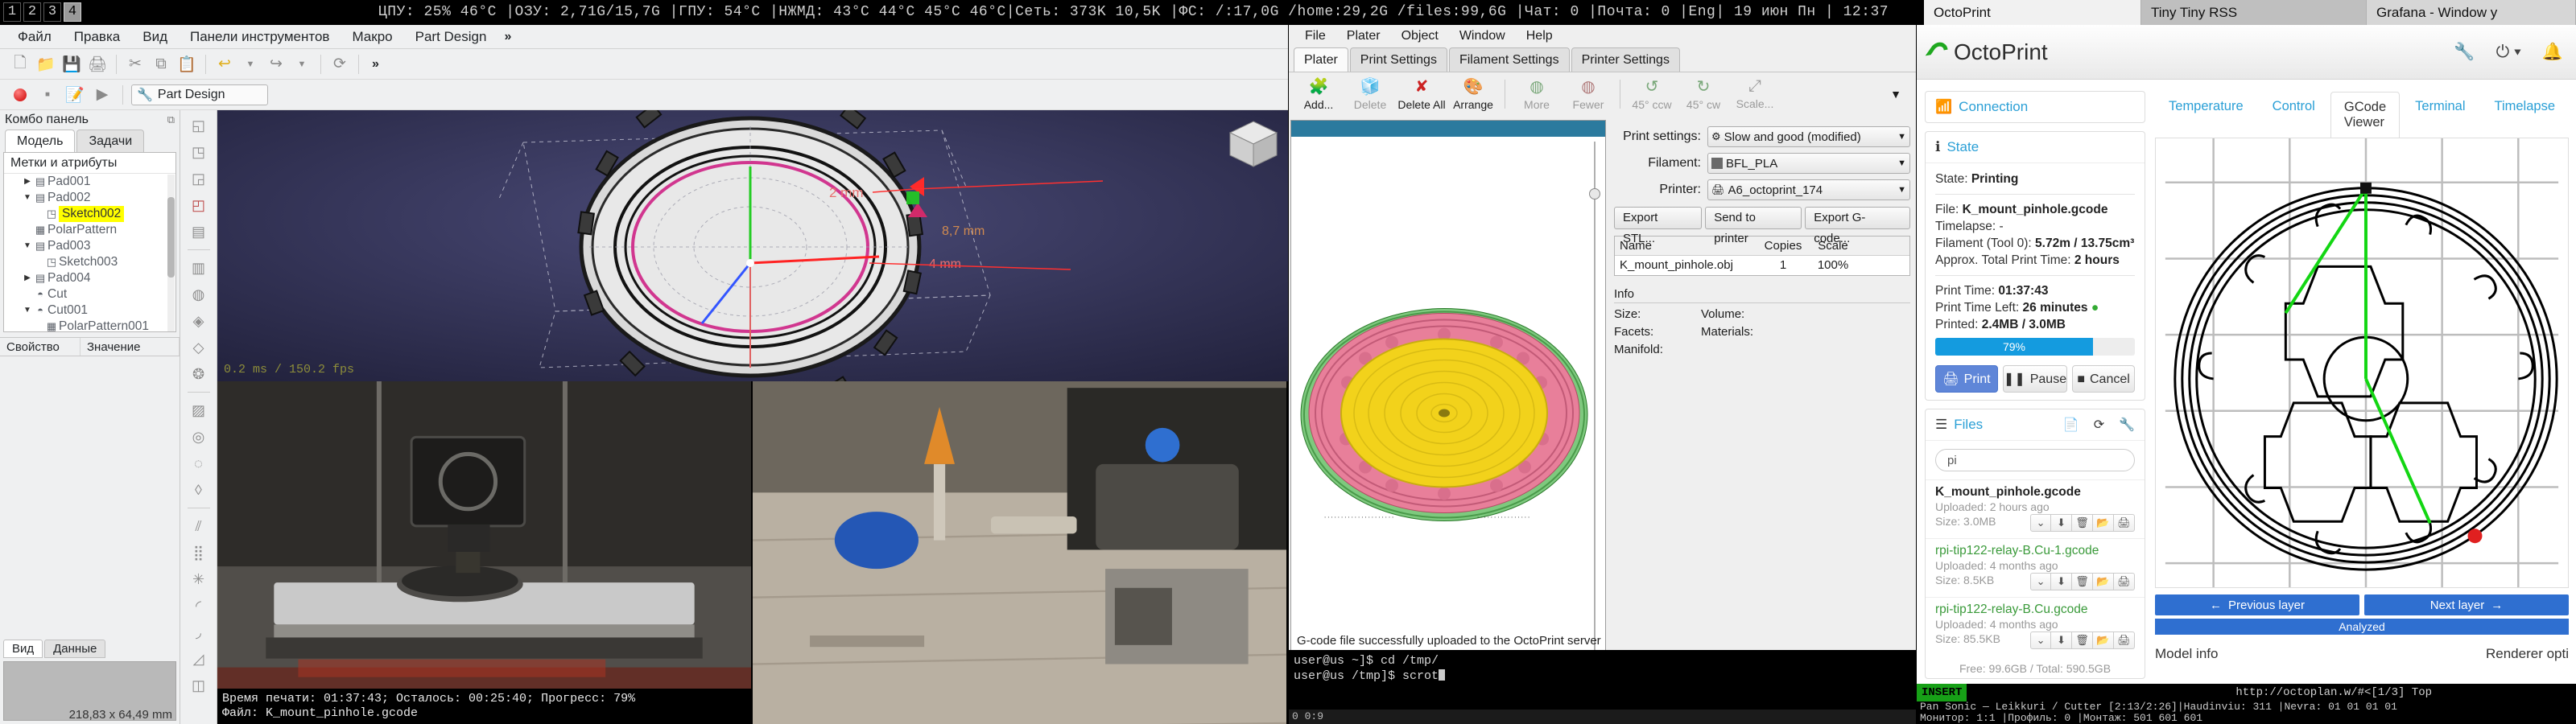 This screenshot has height=724, width=2576. What do you see at coordinates (1398, 60) in the screenshot?
I see `slicer-tab-print-settings: Print Settings` at bounding box center [1398, 60].